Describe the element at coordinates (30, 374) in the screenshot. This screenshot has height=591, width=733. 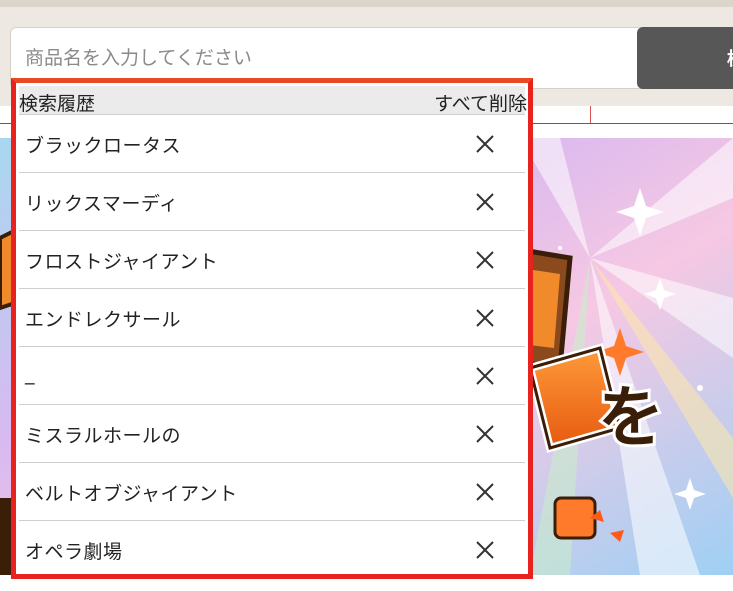
I see `history-item-label: _` at that location.